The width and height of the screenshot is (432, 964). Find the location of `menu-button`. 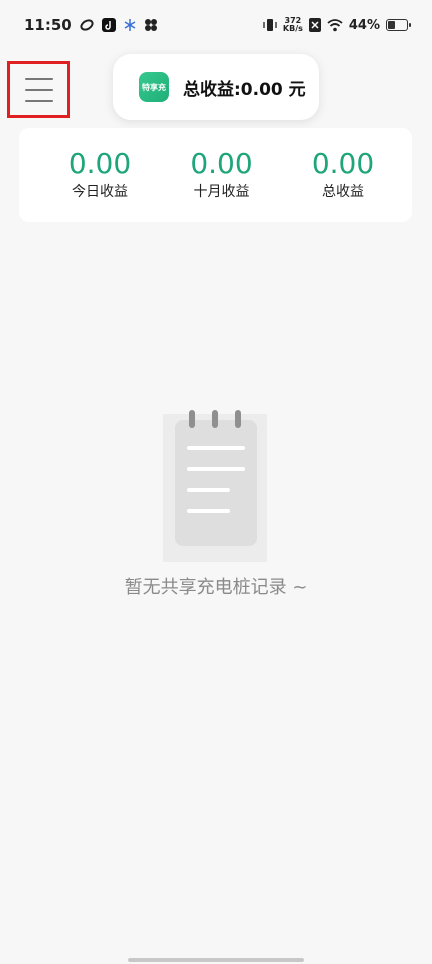

menu-button is located at coordinates (38, 89).